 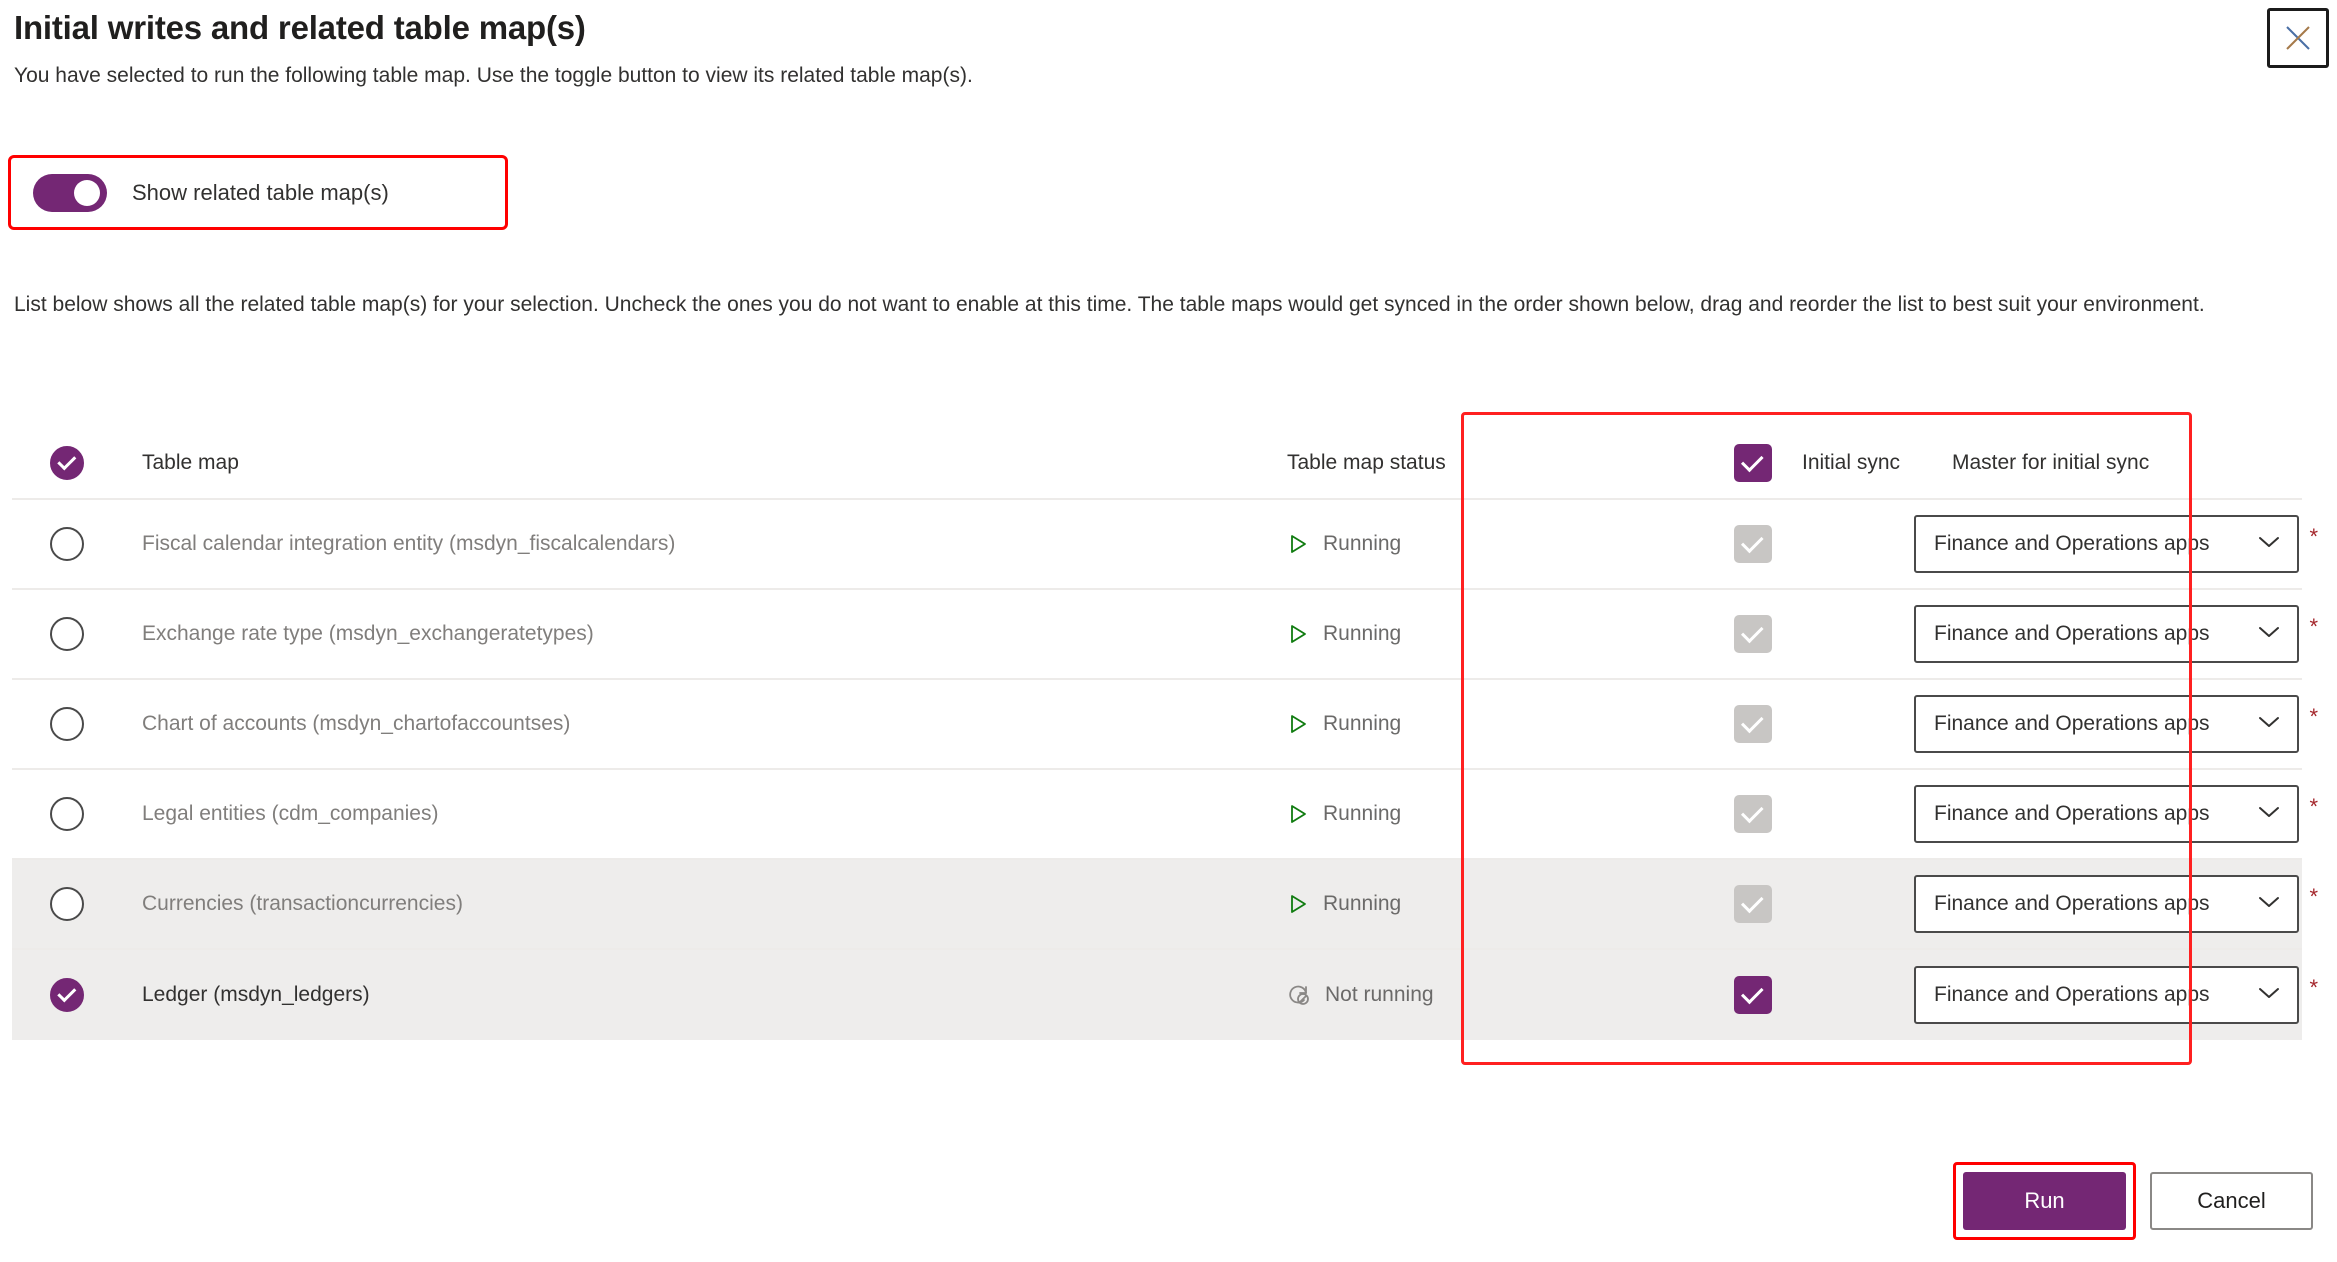 I want to click on sync-blocked-icon, so click(x=1299, y=995).